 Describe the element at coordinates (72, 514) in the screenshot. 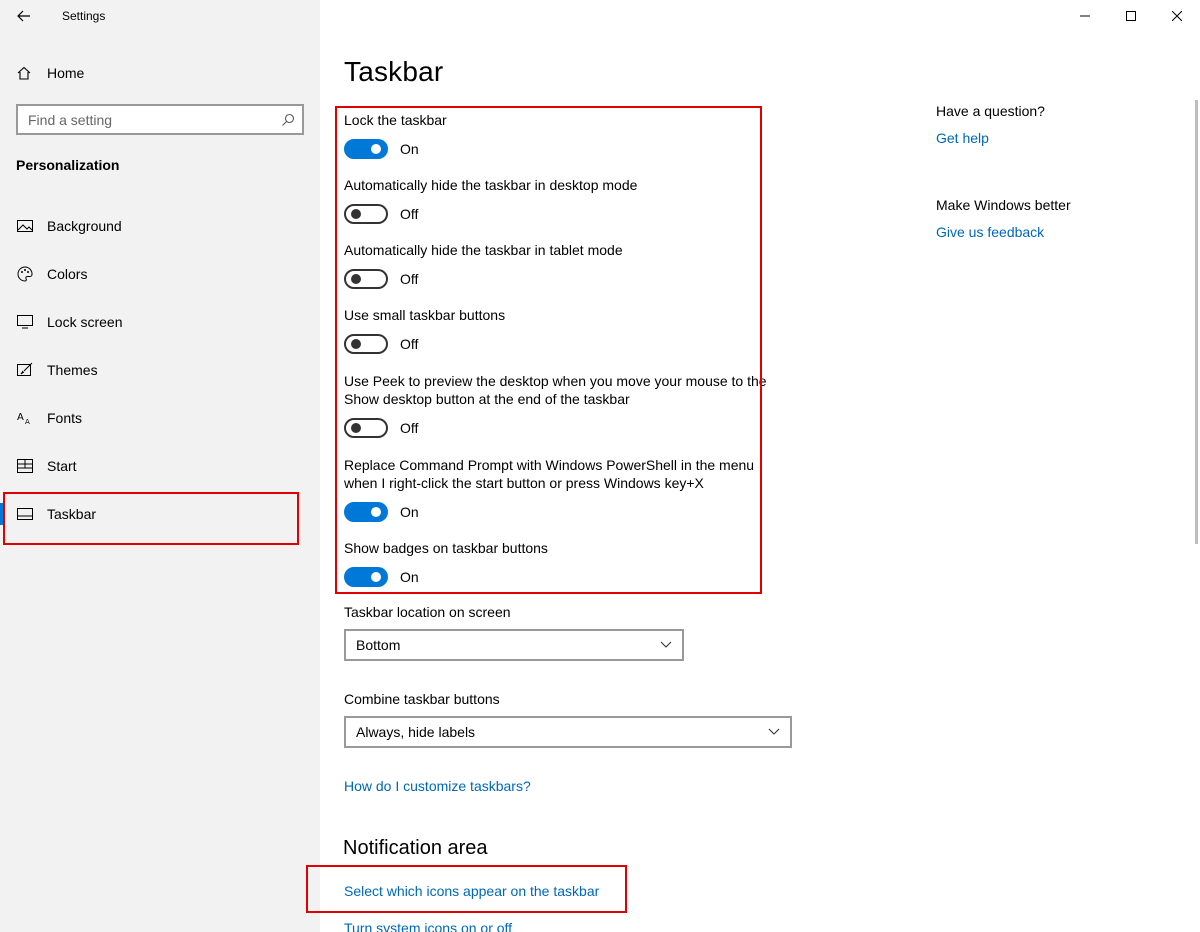

I see `sidebar-item-label: Taskbar` at that location.